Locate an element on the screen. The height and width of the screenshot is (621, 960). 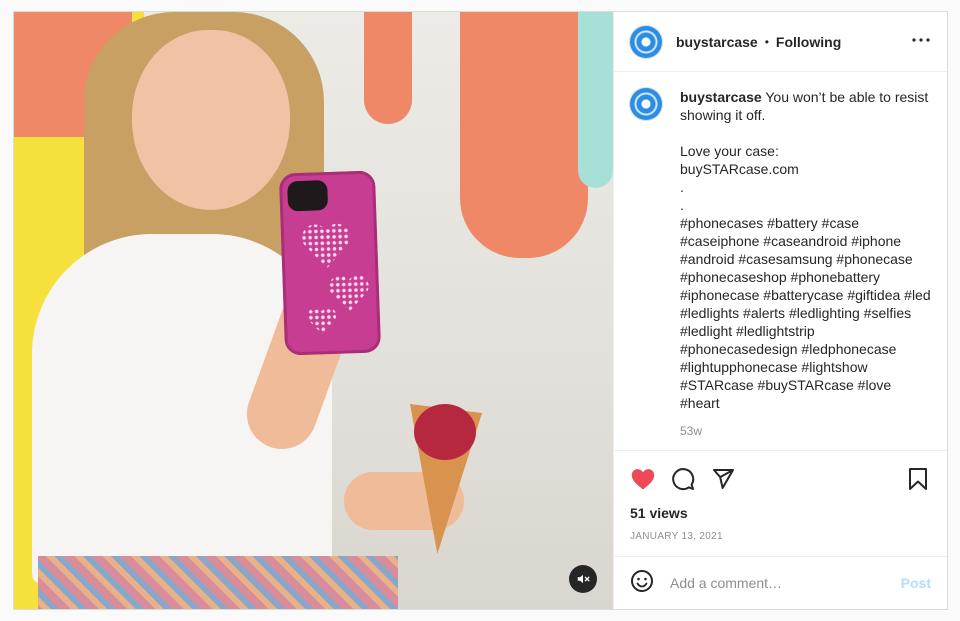
comment-icon is located at coordinates (683, 479).